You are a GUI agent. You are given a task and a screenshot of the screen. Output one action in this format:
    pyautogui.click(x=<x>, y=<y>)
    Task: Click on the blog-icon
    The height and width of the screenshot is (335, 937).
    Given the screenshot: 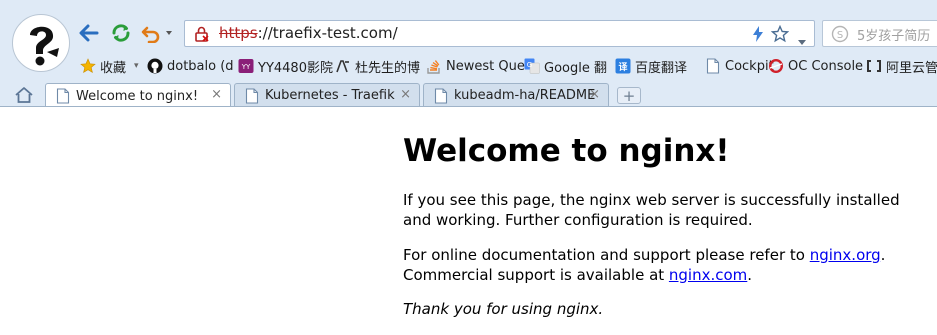 What is the action you would take?
    pyautogui.click(x=343, y=66)
    